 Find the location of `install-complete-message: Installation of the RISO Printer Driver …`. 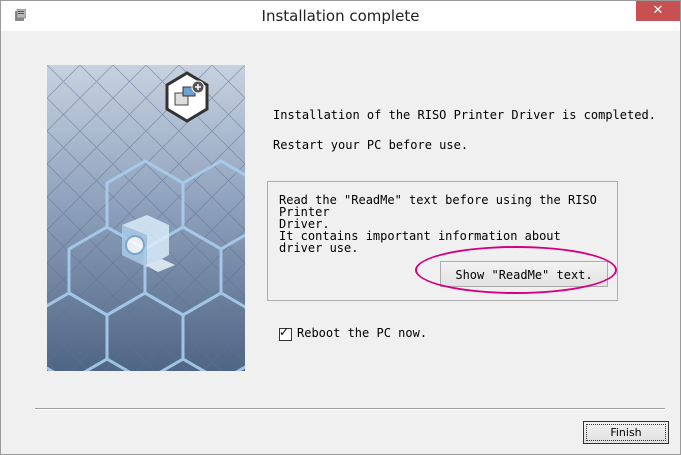

install-complete-message: Installation of the RISO Printer Driver … is located at coordinates (464, 115).